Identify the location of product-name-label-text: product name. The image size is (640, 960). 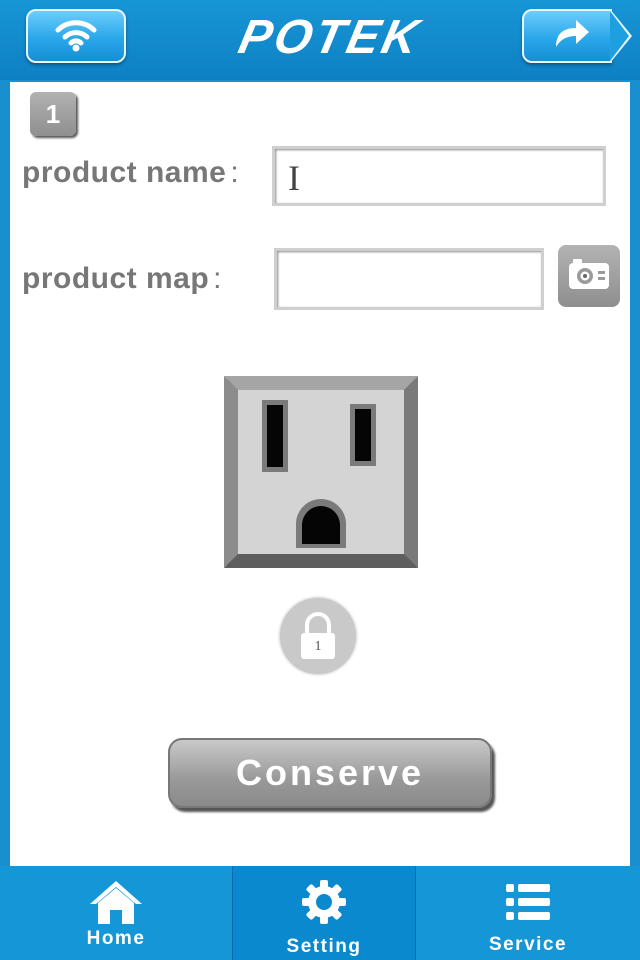
(124, 172).